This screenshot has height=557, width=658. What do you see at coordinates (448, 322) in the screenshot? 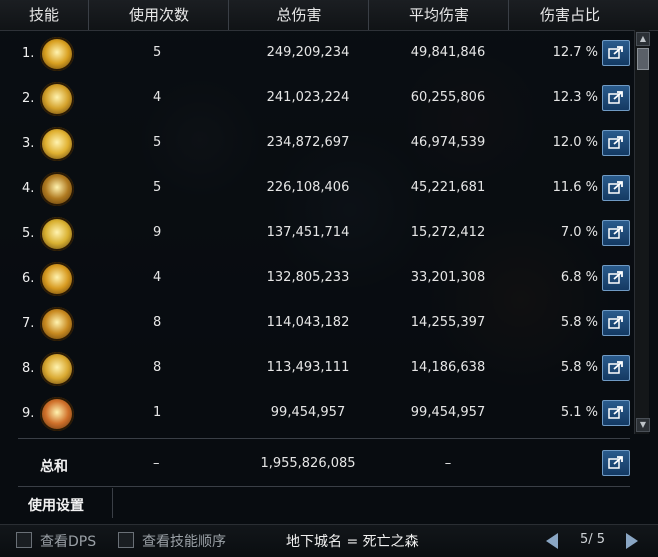
I see `row-avg-damage: 14,255,397` at bounding box center [448, 322].